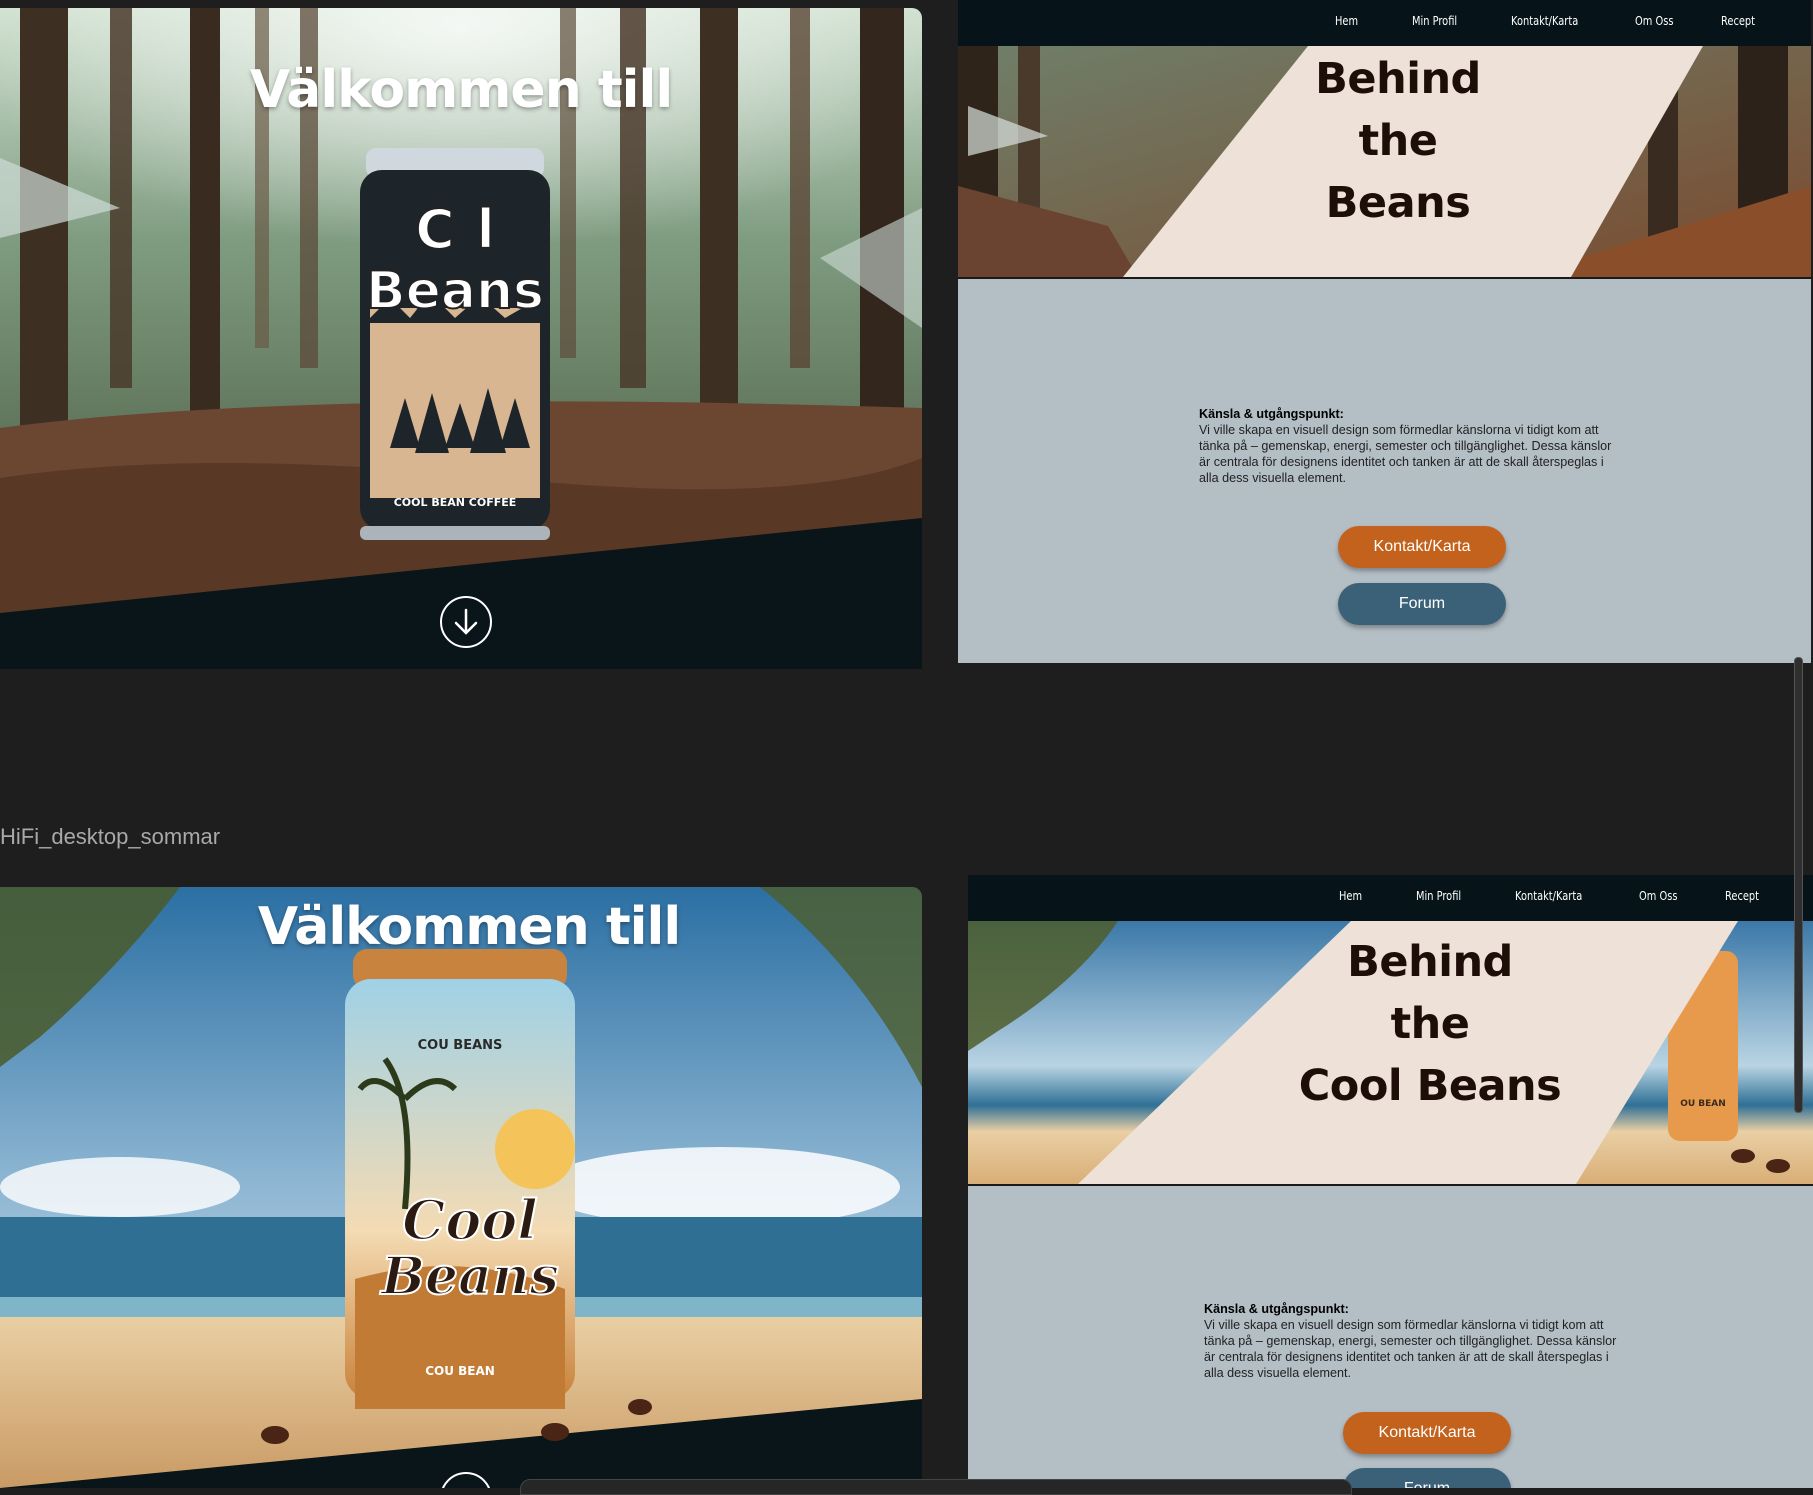 The image size is (1813, 1495). Describe the element at coordinates (1703, 1104) in the screenshot. I see `banner-can-label: OU BEAN` at that location.